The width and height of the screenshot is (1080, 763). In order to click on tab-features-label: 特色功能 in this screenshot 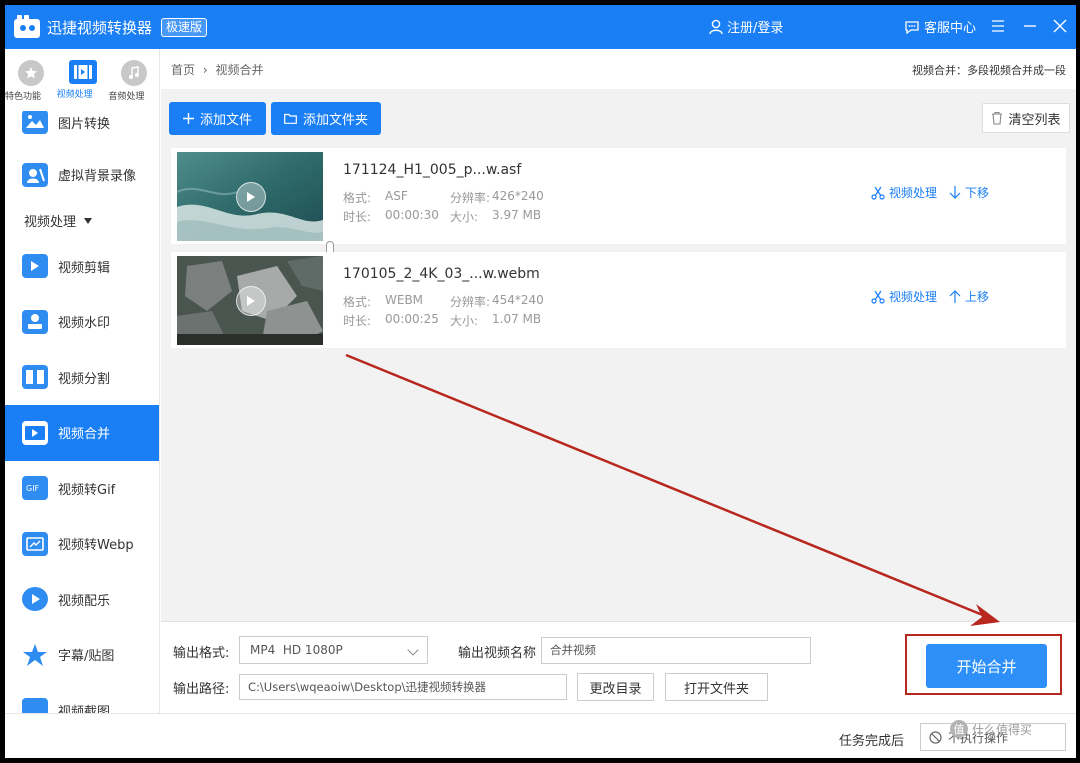, I will do `click(23, 97)`.